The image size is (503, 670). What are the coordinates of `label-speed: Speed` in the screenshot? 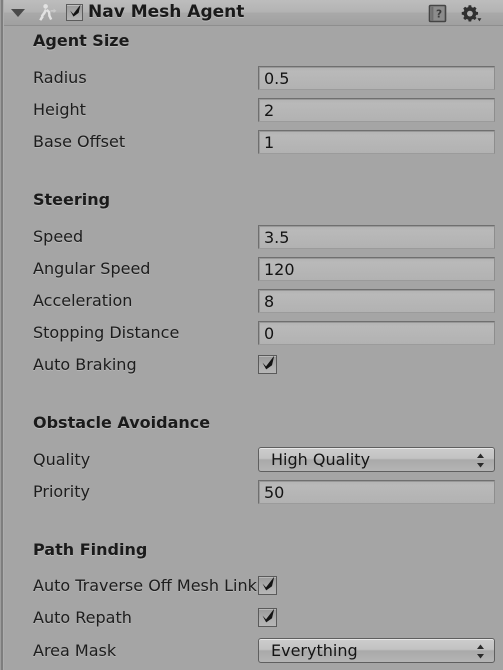 It's located at (58, 236).